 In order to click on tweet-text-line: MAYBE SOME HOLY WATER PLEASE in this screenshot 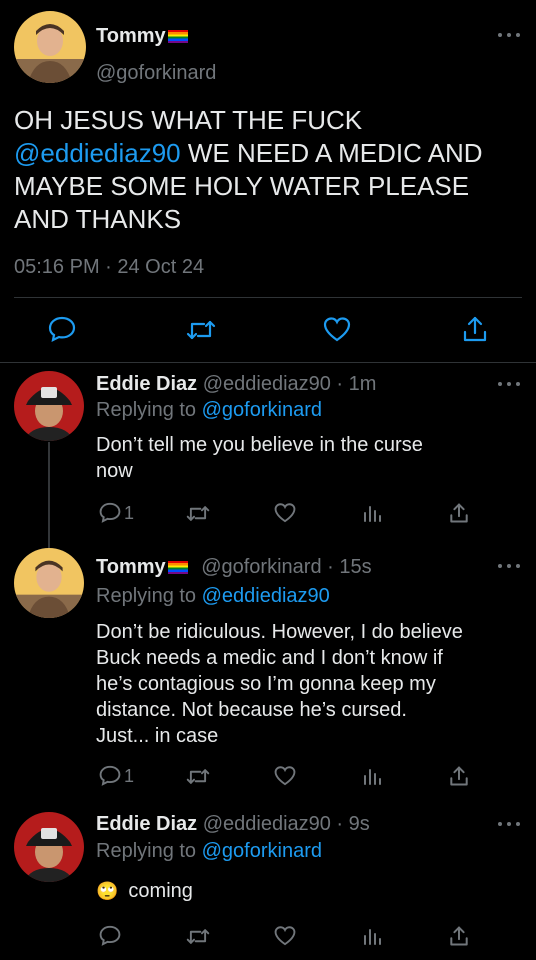, I will do `click(242, 186)`.